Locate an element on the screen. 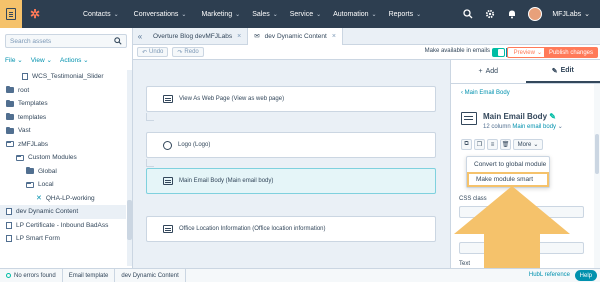 The height and width of the screenshot is (282, 600). tree-item-templates-lower: templates is located at coordinates (63, 118).